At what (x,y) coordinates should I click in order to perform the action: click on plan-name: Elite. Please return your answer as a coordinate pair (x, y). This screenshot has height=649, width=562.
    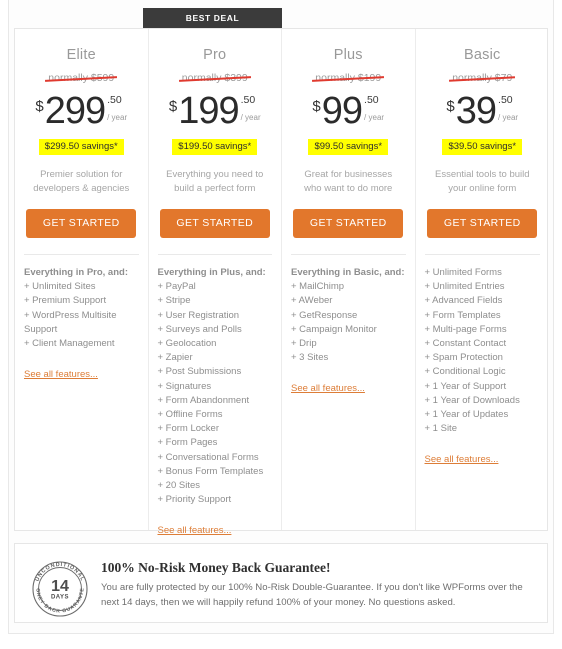
    Looking at the image, I should click on (81, 55).